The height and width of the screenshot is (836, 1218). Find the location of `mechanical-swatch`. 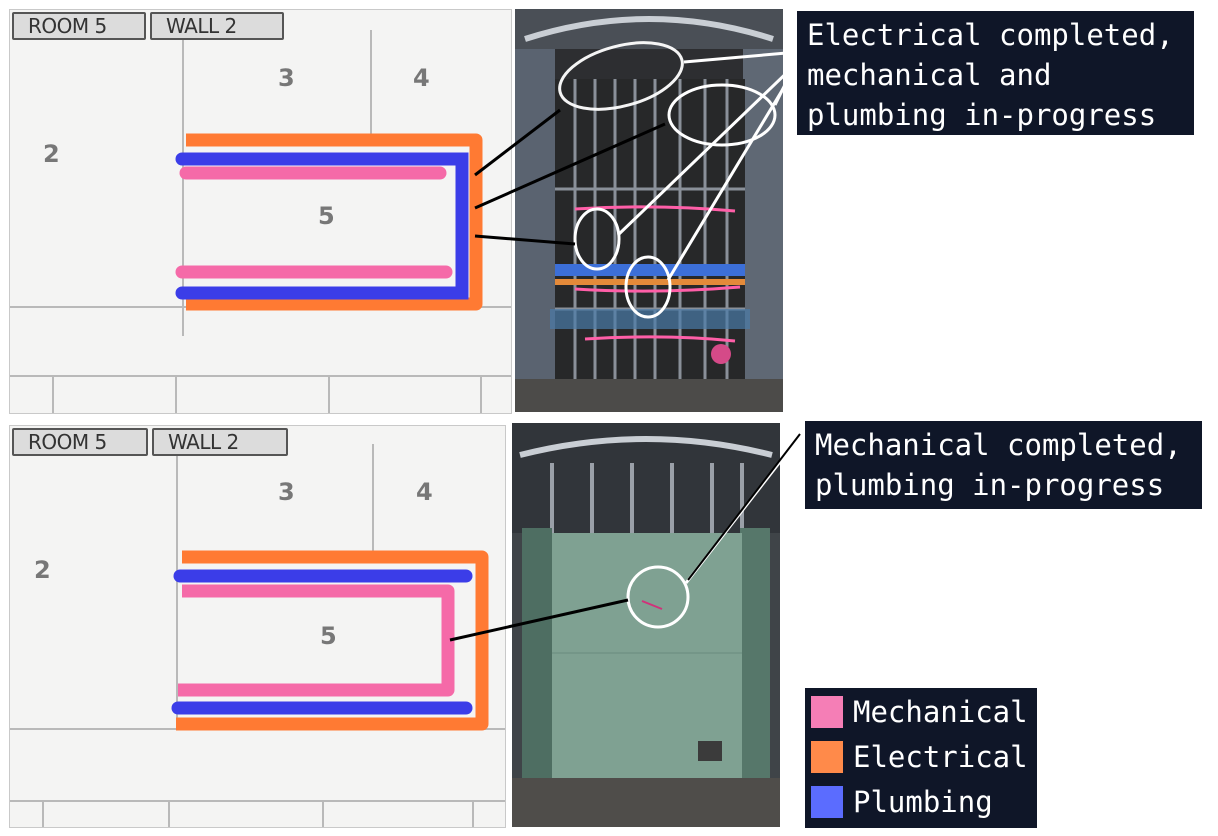

mechanical-swatch is located at coordinates (827, 712).